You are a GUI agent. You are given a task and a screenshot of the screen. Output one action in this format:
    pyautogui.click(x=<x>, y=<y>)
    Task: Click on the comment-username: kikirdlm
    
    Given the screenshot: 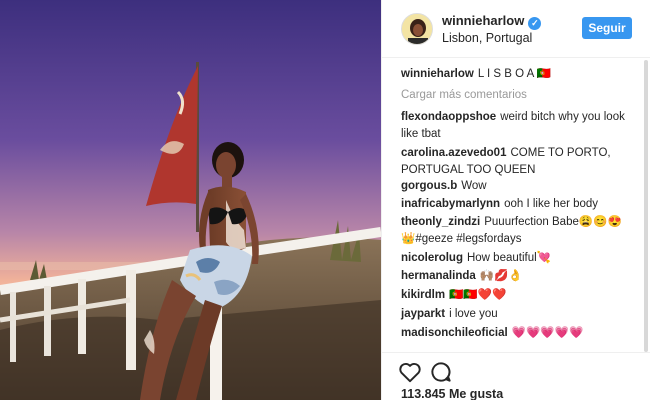 What is the action you would take?
    pyautogui.click(x=423, y=295)
    